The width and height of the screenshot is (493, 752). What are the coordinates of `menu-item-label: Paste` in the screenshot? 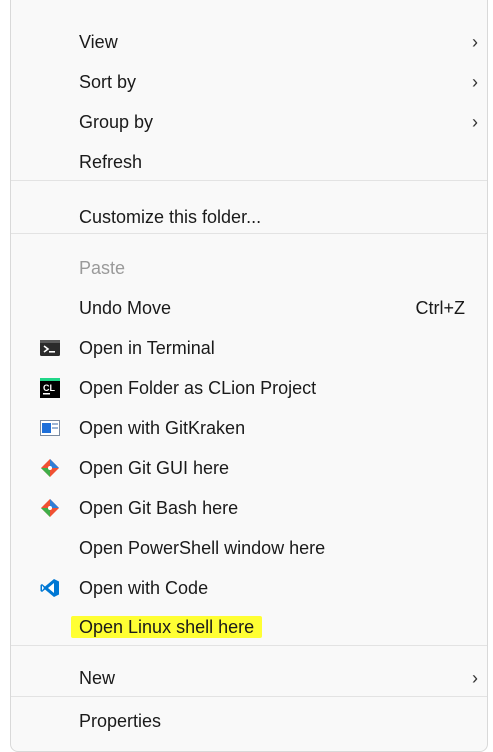 It's located at (102, 268).